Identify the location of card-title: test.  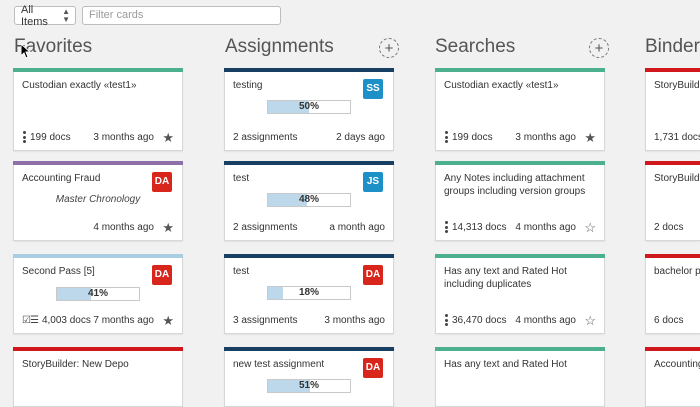
(241, 271).